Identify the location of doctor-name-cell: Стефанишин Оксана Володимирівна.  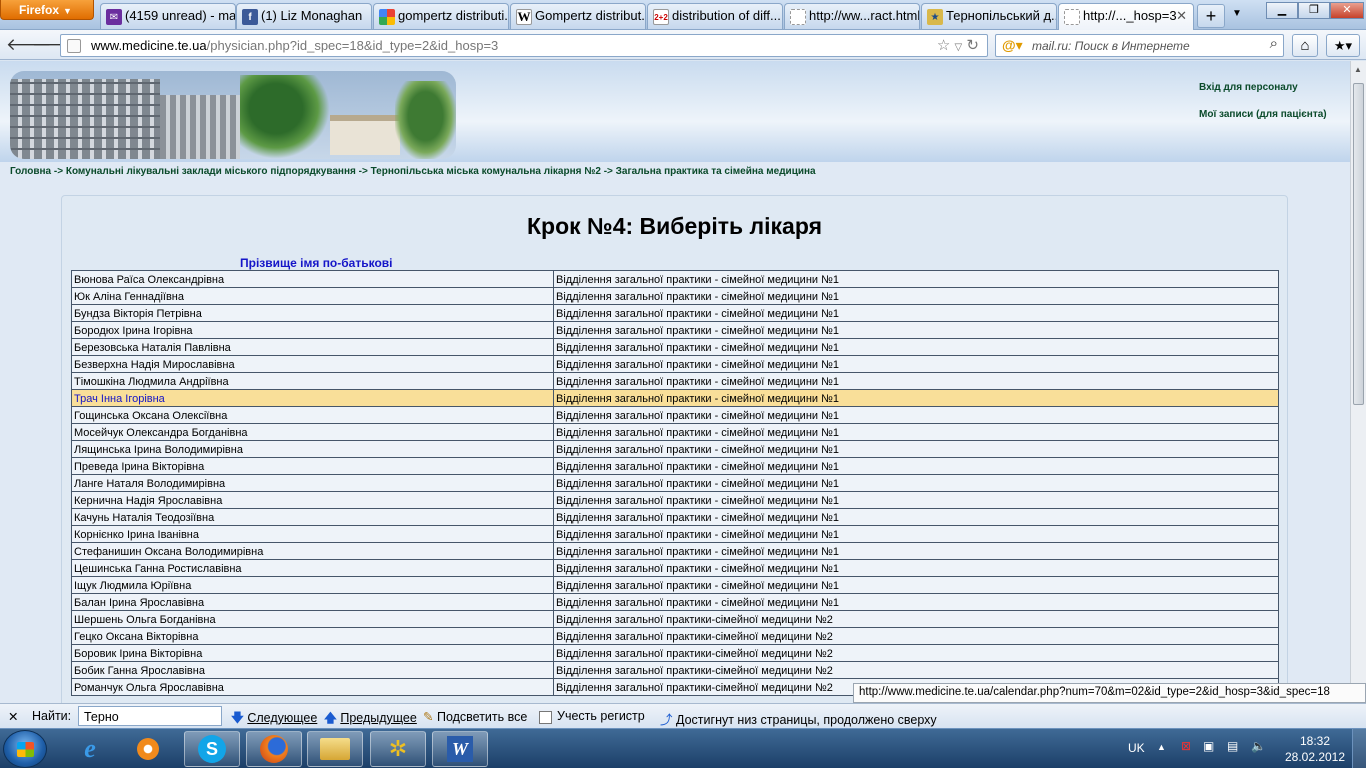
(312, 551).